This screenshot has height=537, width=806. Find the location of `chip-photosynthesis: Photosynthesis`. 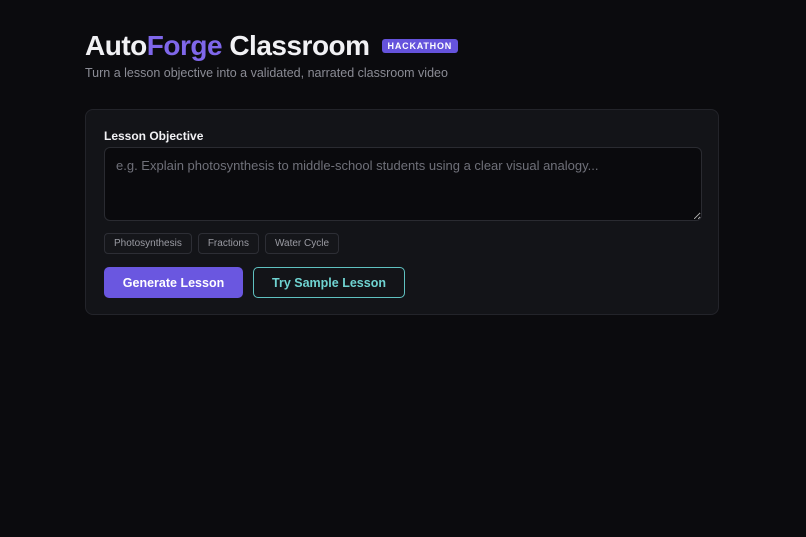

chip-photosynthesis: Photosynthesis is located at coordinates (148, 243).